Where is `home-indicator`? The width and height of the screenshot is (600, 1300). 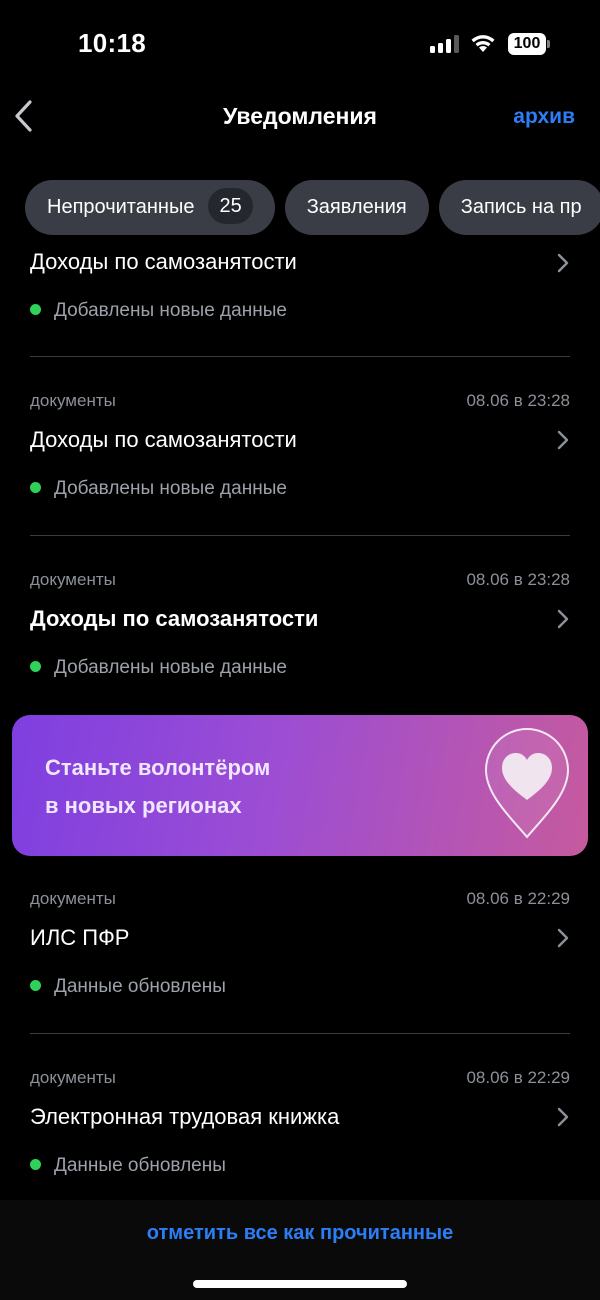 home-indicator is located at coordinates (300, 1284).